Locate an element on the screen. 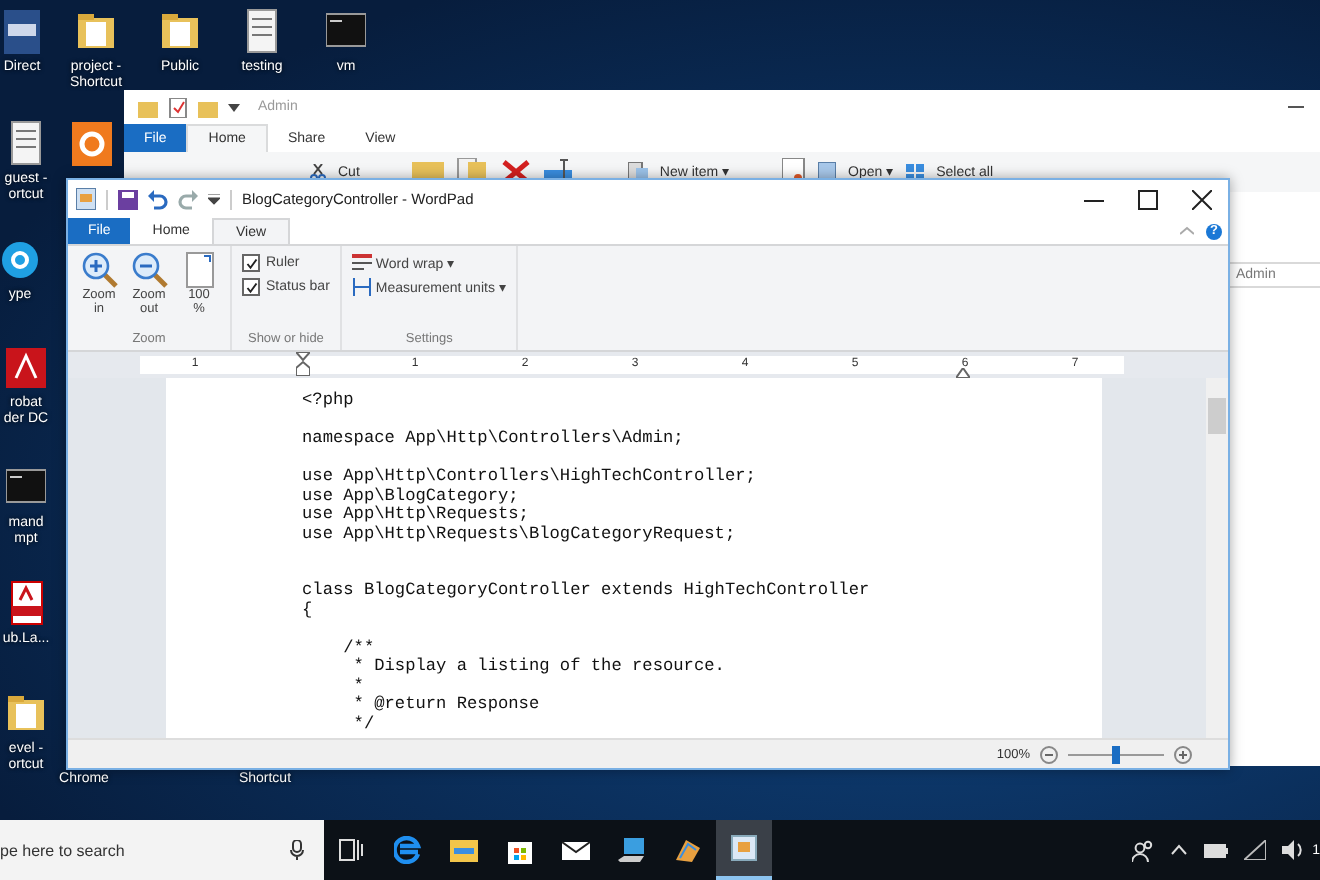  search-field: pe here to search is located at coordinates (162, 850).